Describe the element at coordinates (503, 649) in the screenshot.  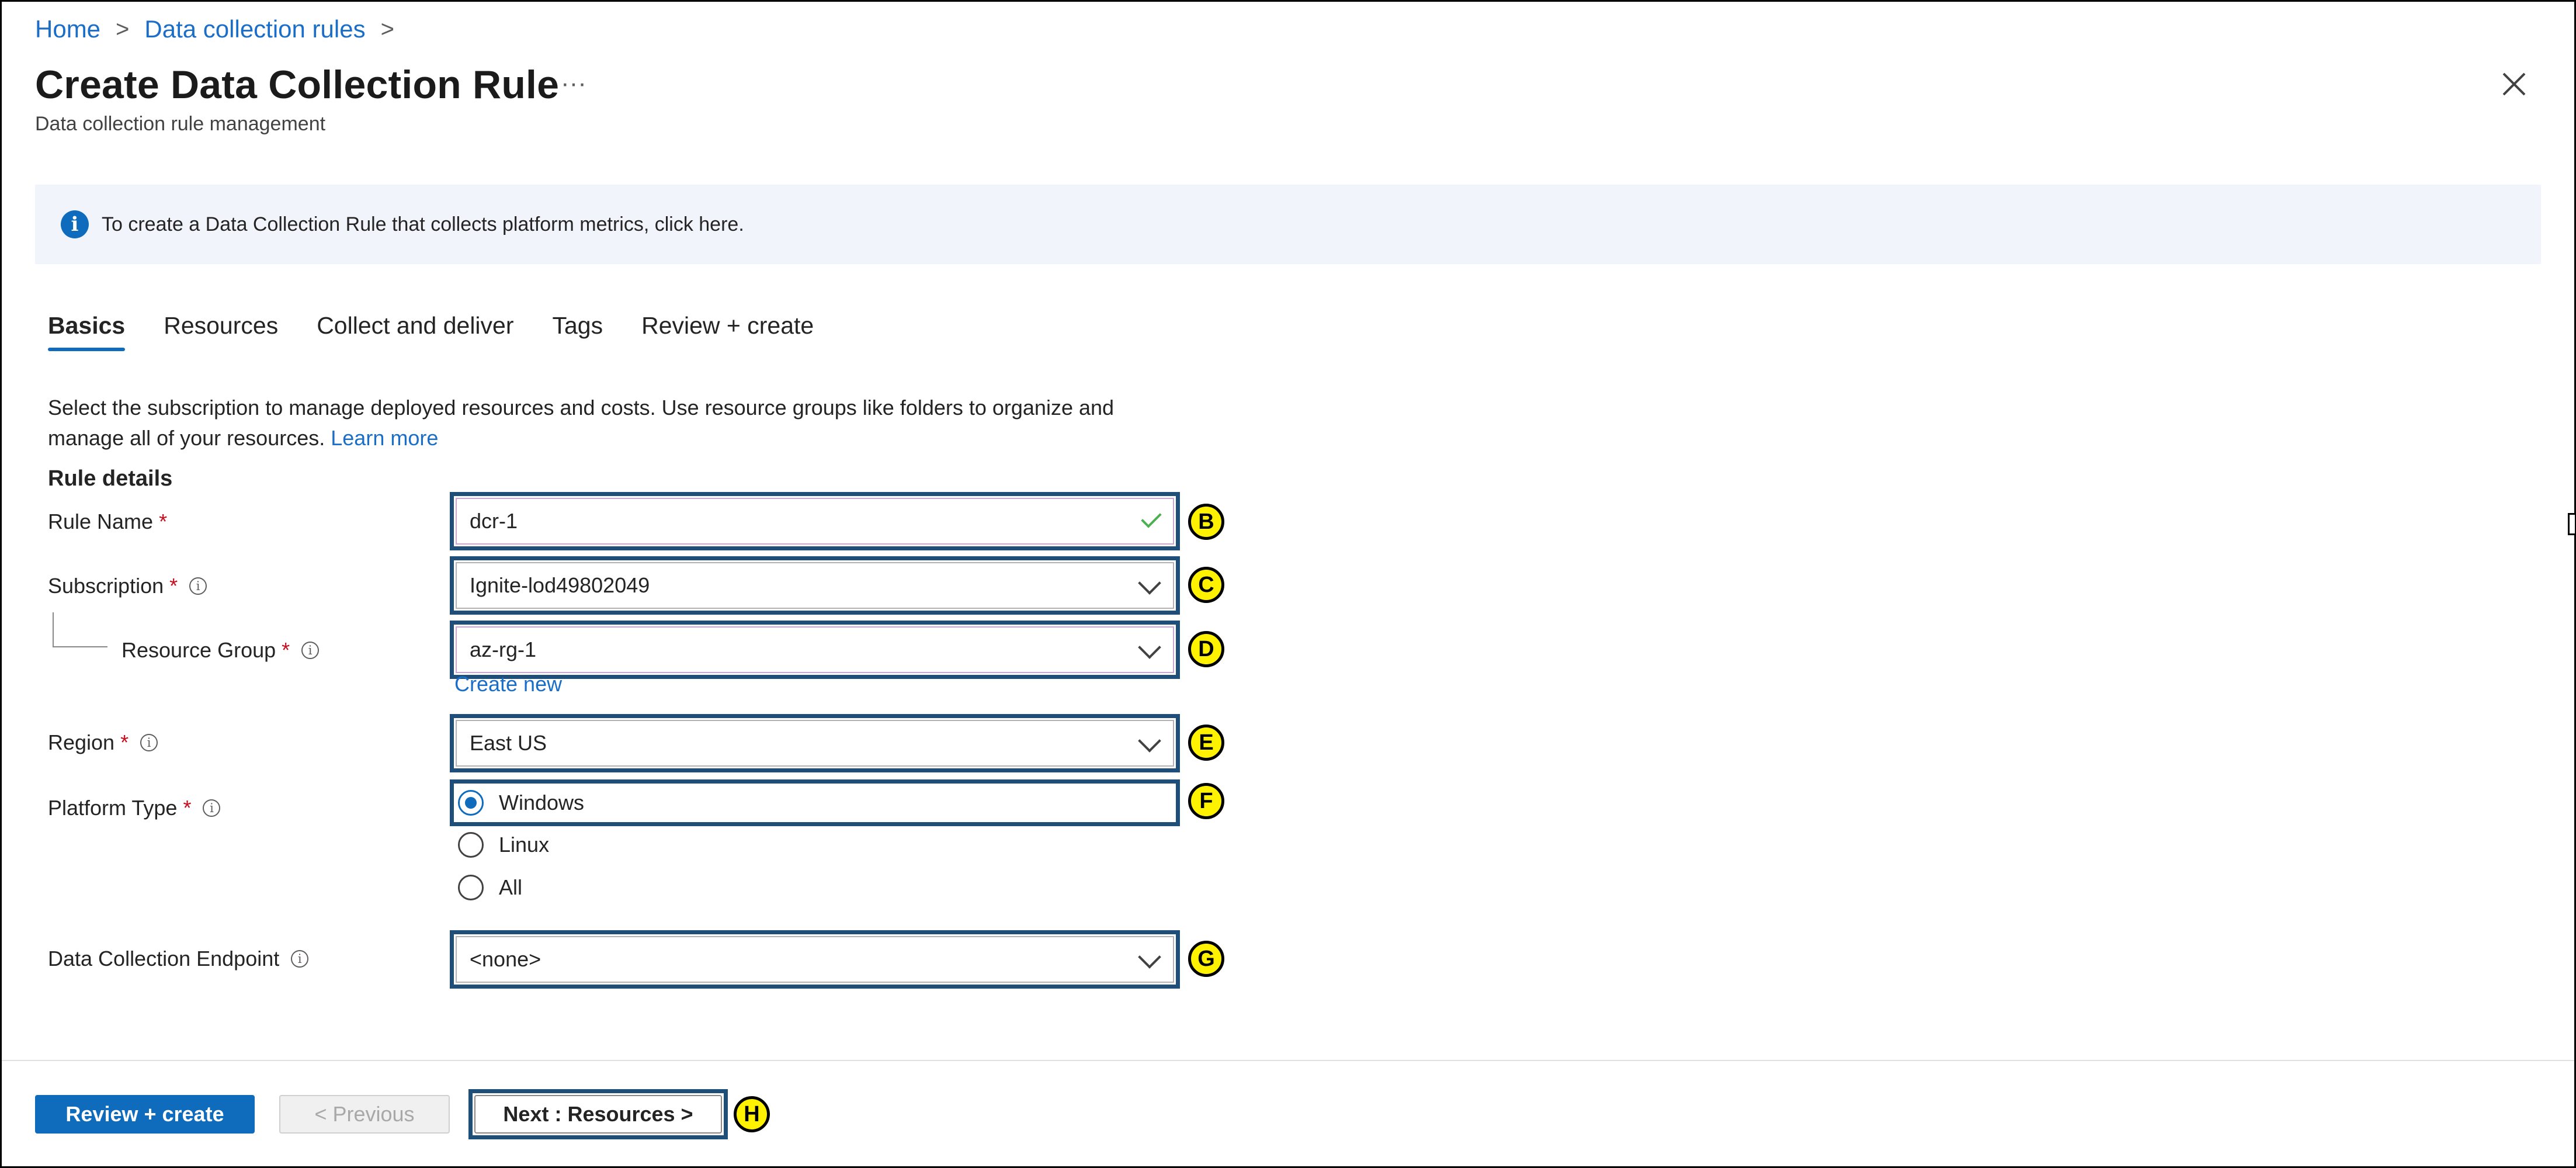
I see `resource-group-value: az-rg-1` at that location.